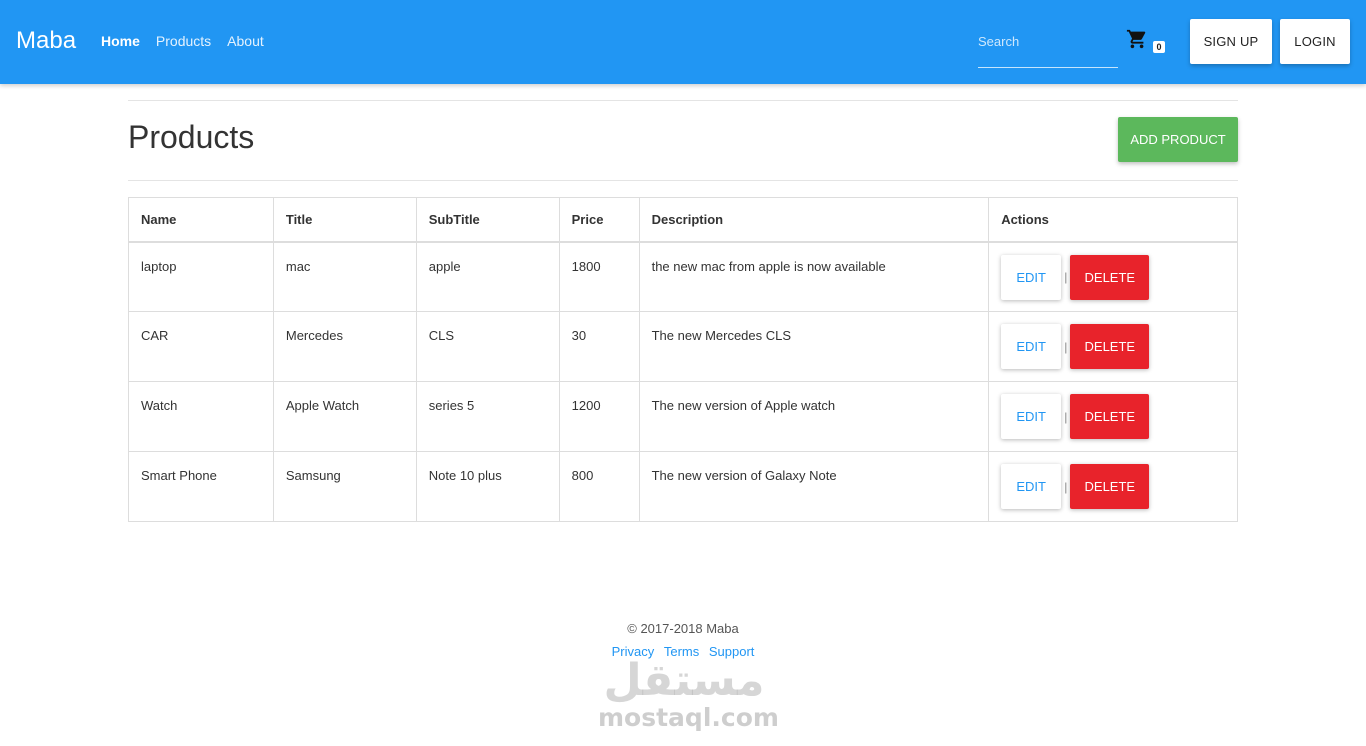  Describe the element at coordinates (814, 220) in the screenshot. I see `column-header-description: Description` at that location.